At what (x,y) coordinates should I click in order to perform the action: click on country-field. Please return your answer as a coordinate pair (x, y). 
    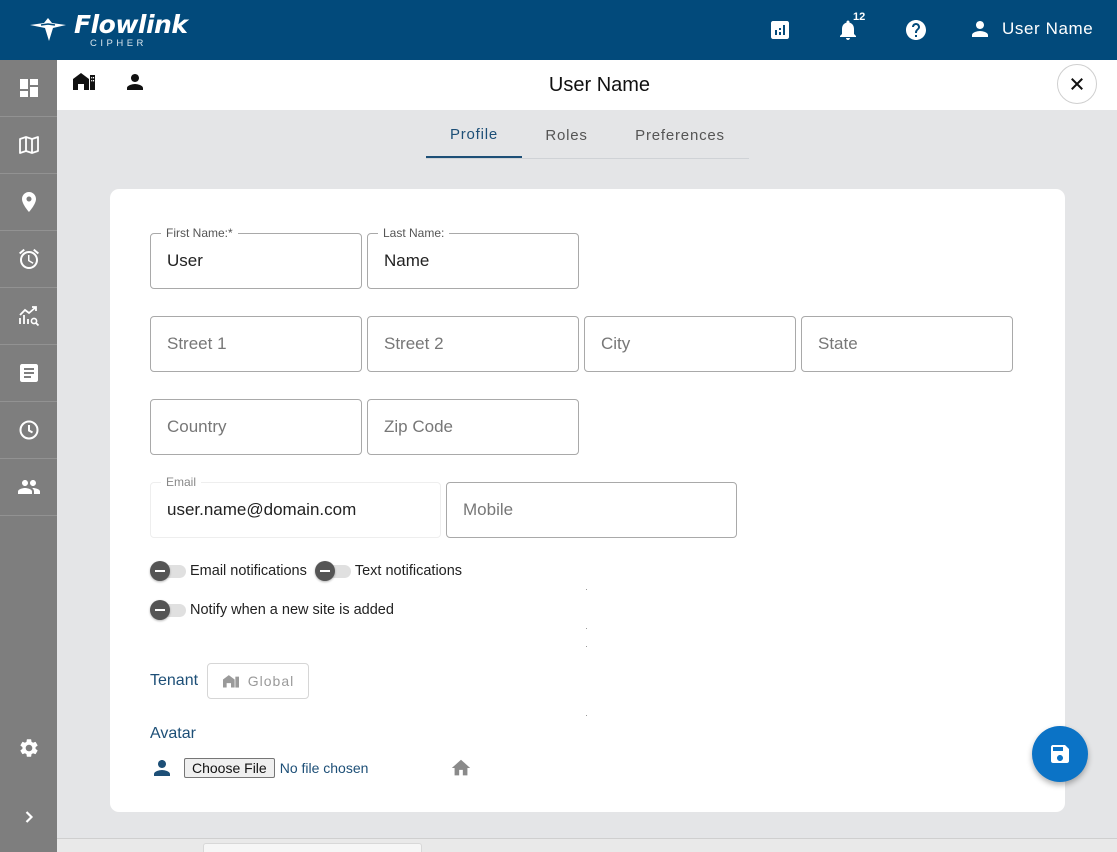
    Looking at the image, I should click on (256, 427).